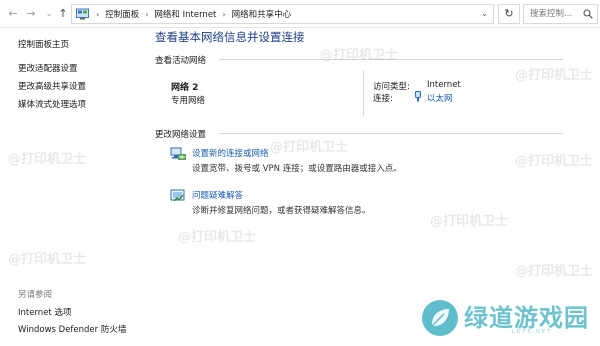 This screenshot has height=346, width=600. I want to click on address-field: › 控制面板 › 网络和 Internet › 网络和共享中心 ⌄, so click(282, 14).